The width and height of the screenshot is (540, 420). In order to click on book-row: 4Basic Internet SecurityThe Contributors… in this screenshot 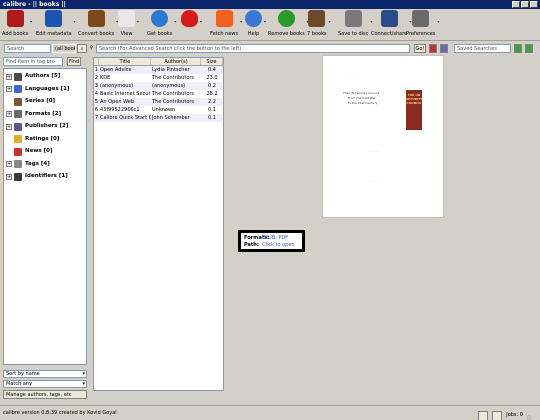, I will do `click(158, 94)`.